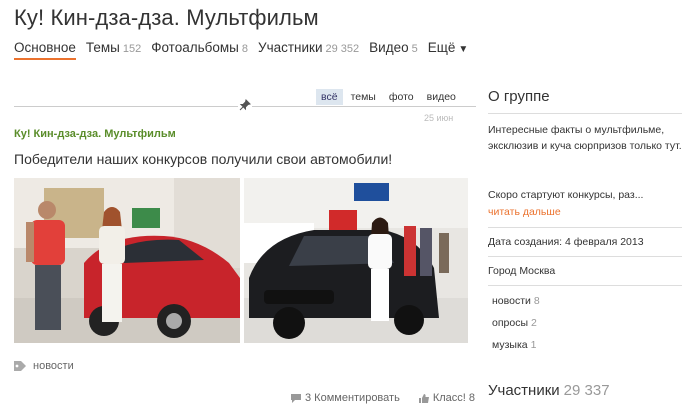 The image size is (688, 406). What do you see at coordinates (53, 366) in the screenshot?
I see `post-tag-label: новости` at bounding box center [53, 366].